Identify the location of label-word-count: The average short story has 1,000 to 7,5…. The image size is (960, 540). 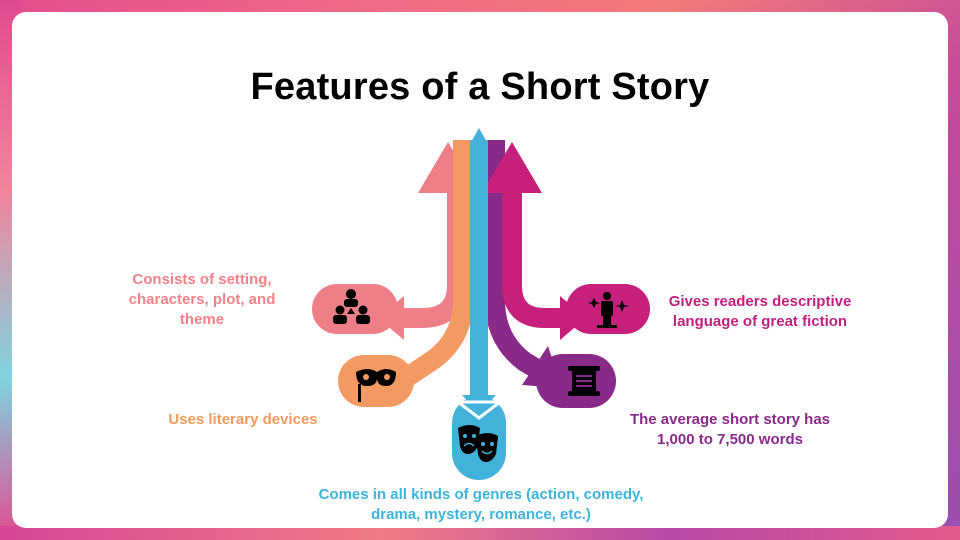
(730, 429).